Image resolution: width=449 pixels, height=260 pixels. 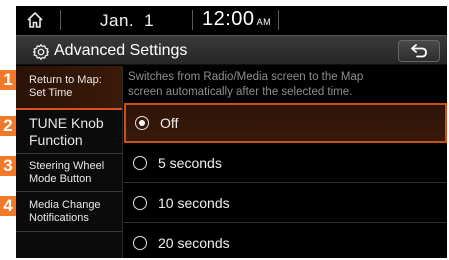 What do you see at coordinates (194, 243) in the screenshot?
I see `option-label: 20 seconds` at bounding box center [194, 243].